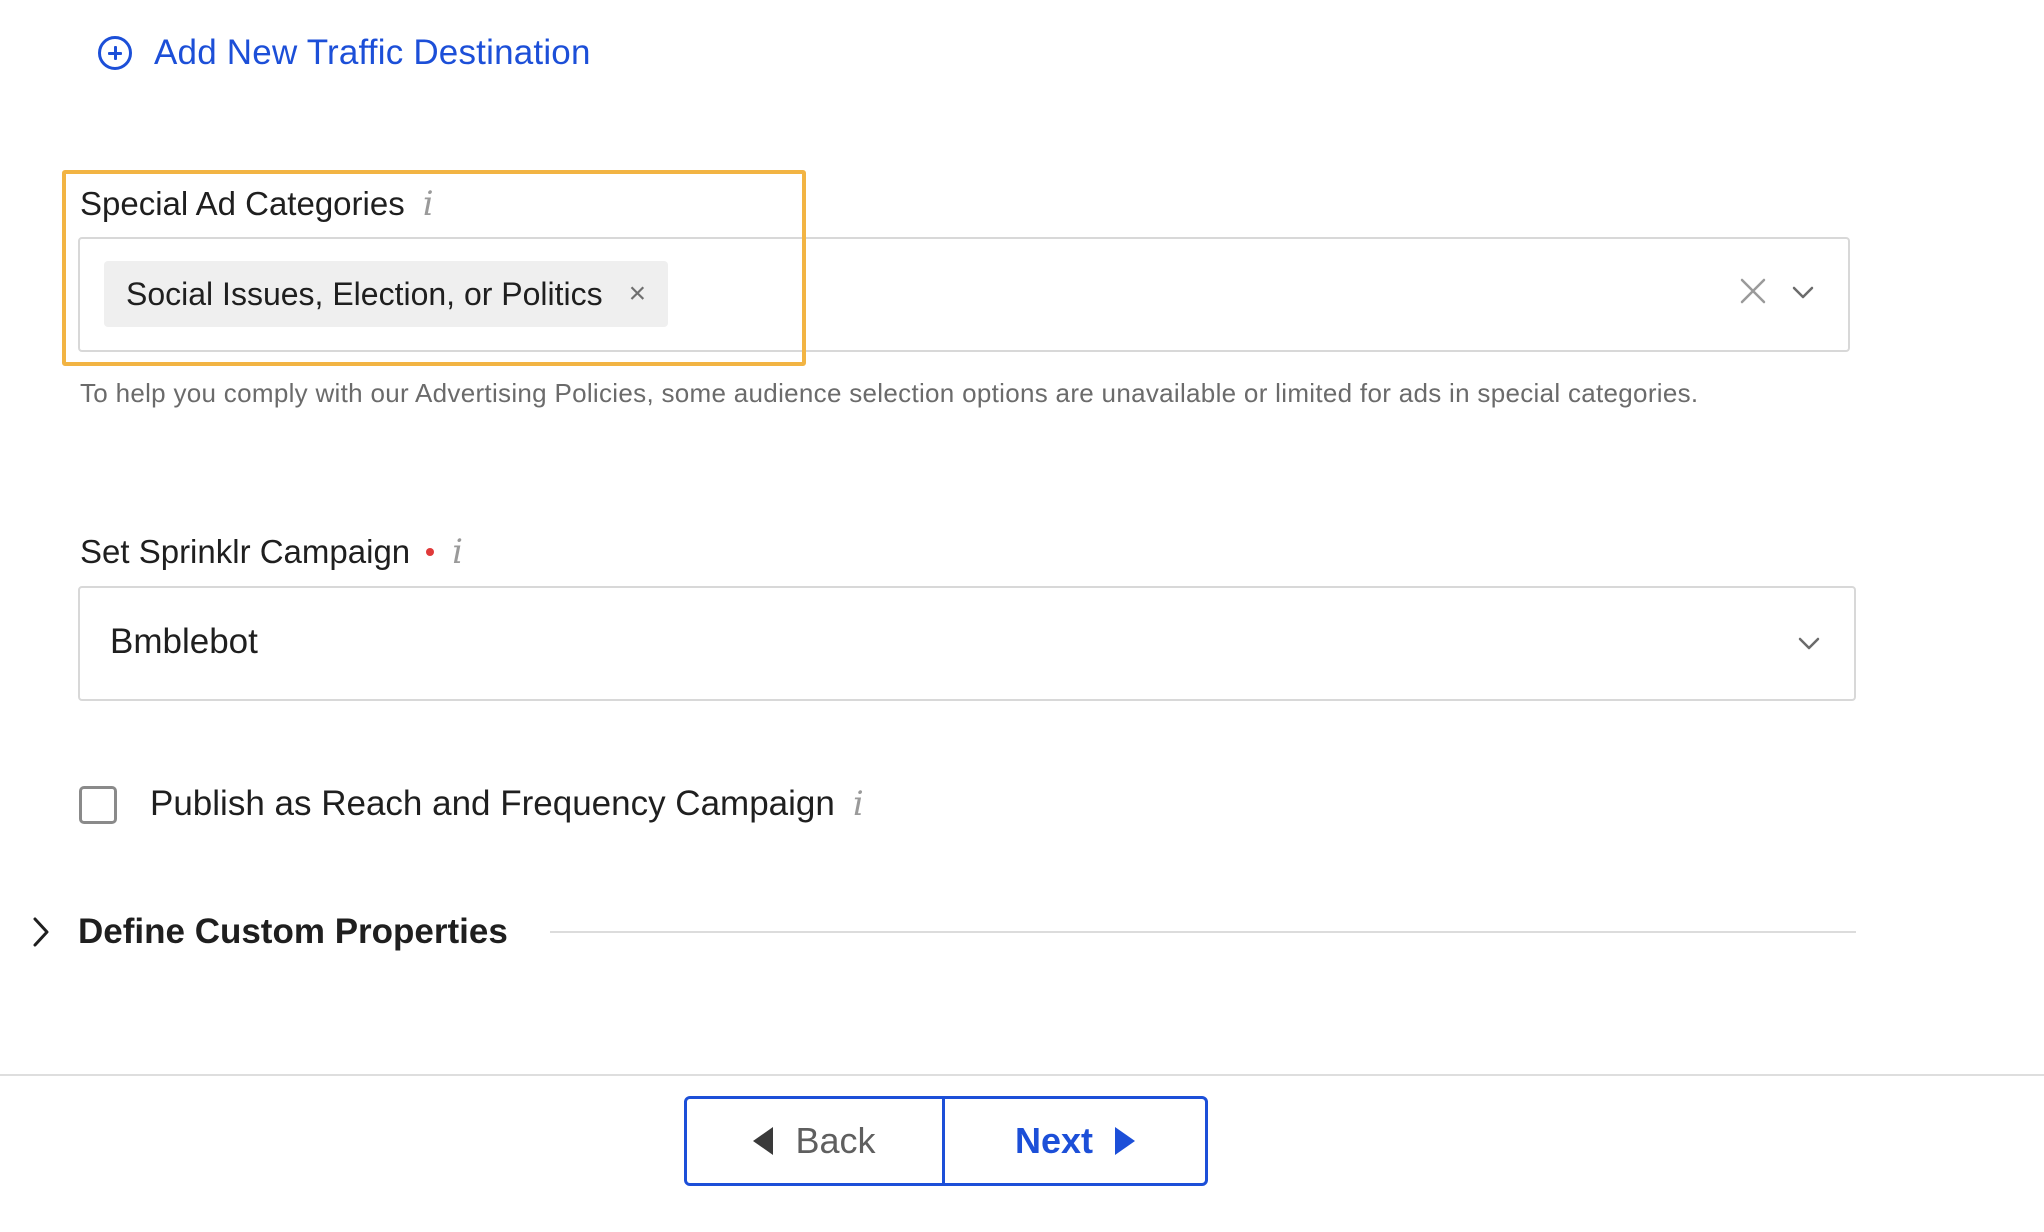 Image resolution: width=2044 pixels, height=1232 pixels. Describe the element at coordinates (1022, 1075) in the screenshot. I see `footer-divider` at that location.